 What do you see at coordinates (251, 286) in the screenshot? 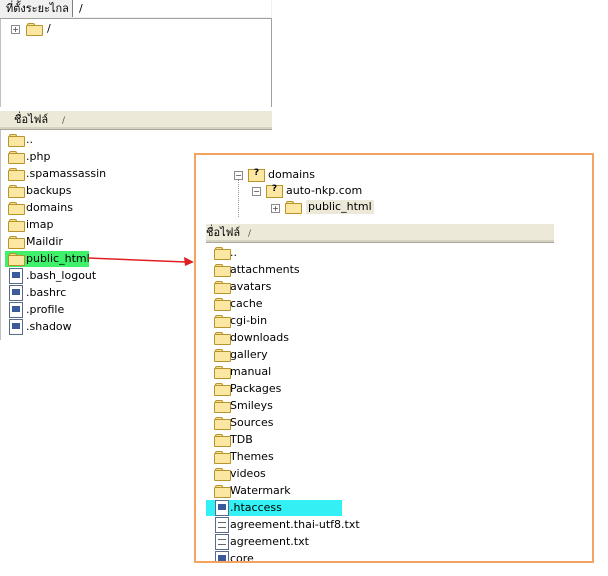
I see `list-item-label: avatars` at bounding box center [251, 286].